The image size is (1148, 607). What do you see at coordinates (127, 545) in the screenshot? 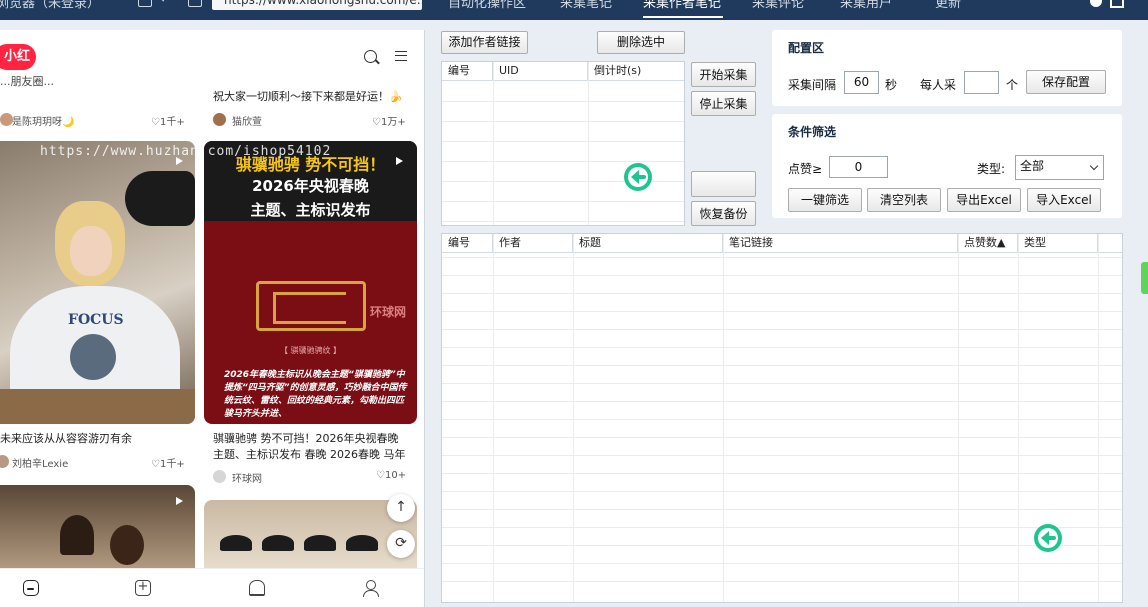
I see `person-shape` at bounding box center [127, 545].